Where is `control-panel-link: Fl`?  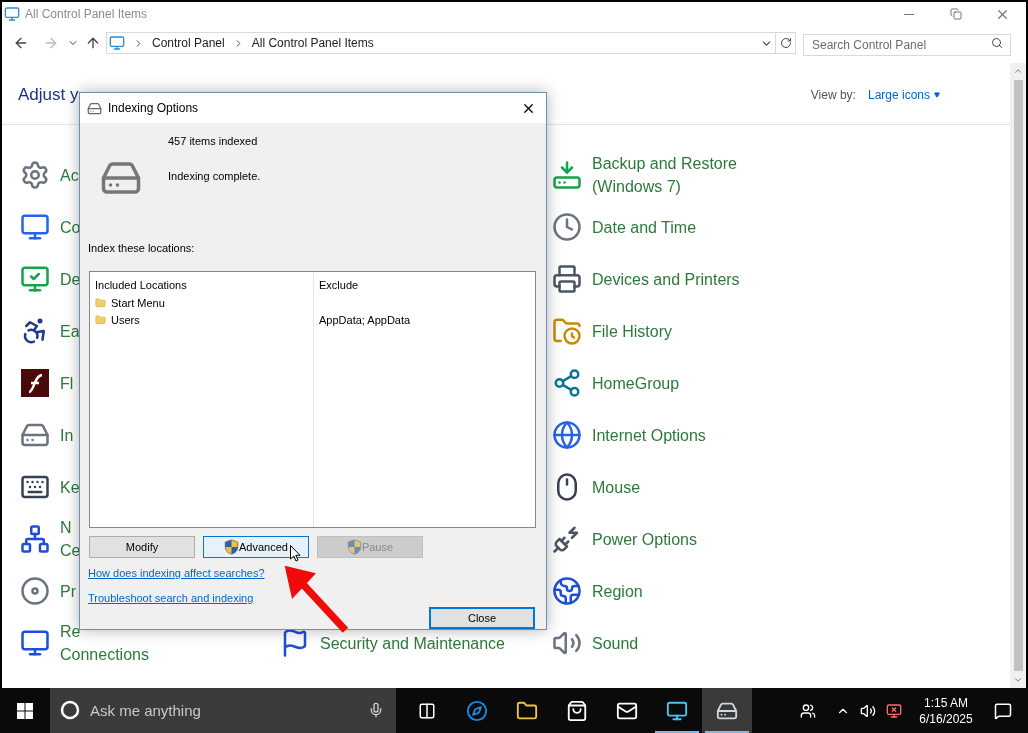 control-panel-link: Fl is located at coordinates (67, 383).